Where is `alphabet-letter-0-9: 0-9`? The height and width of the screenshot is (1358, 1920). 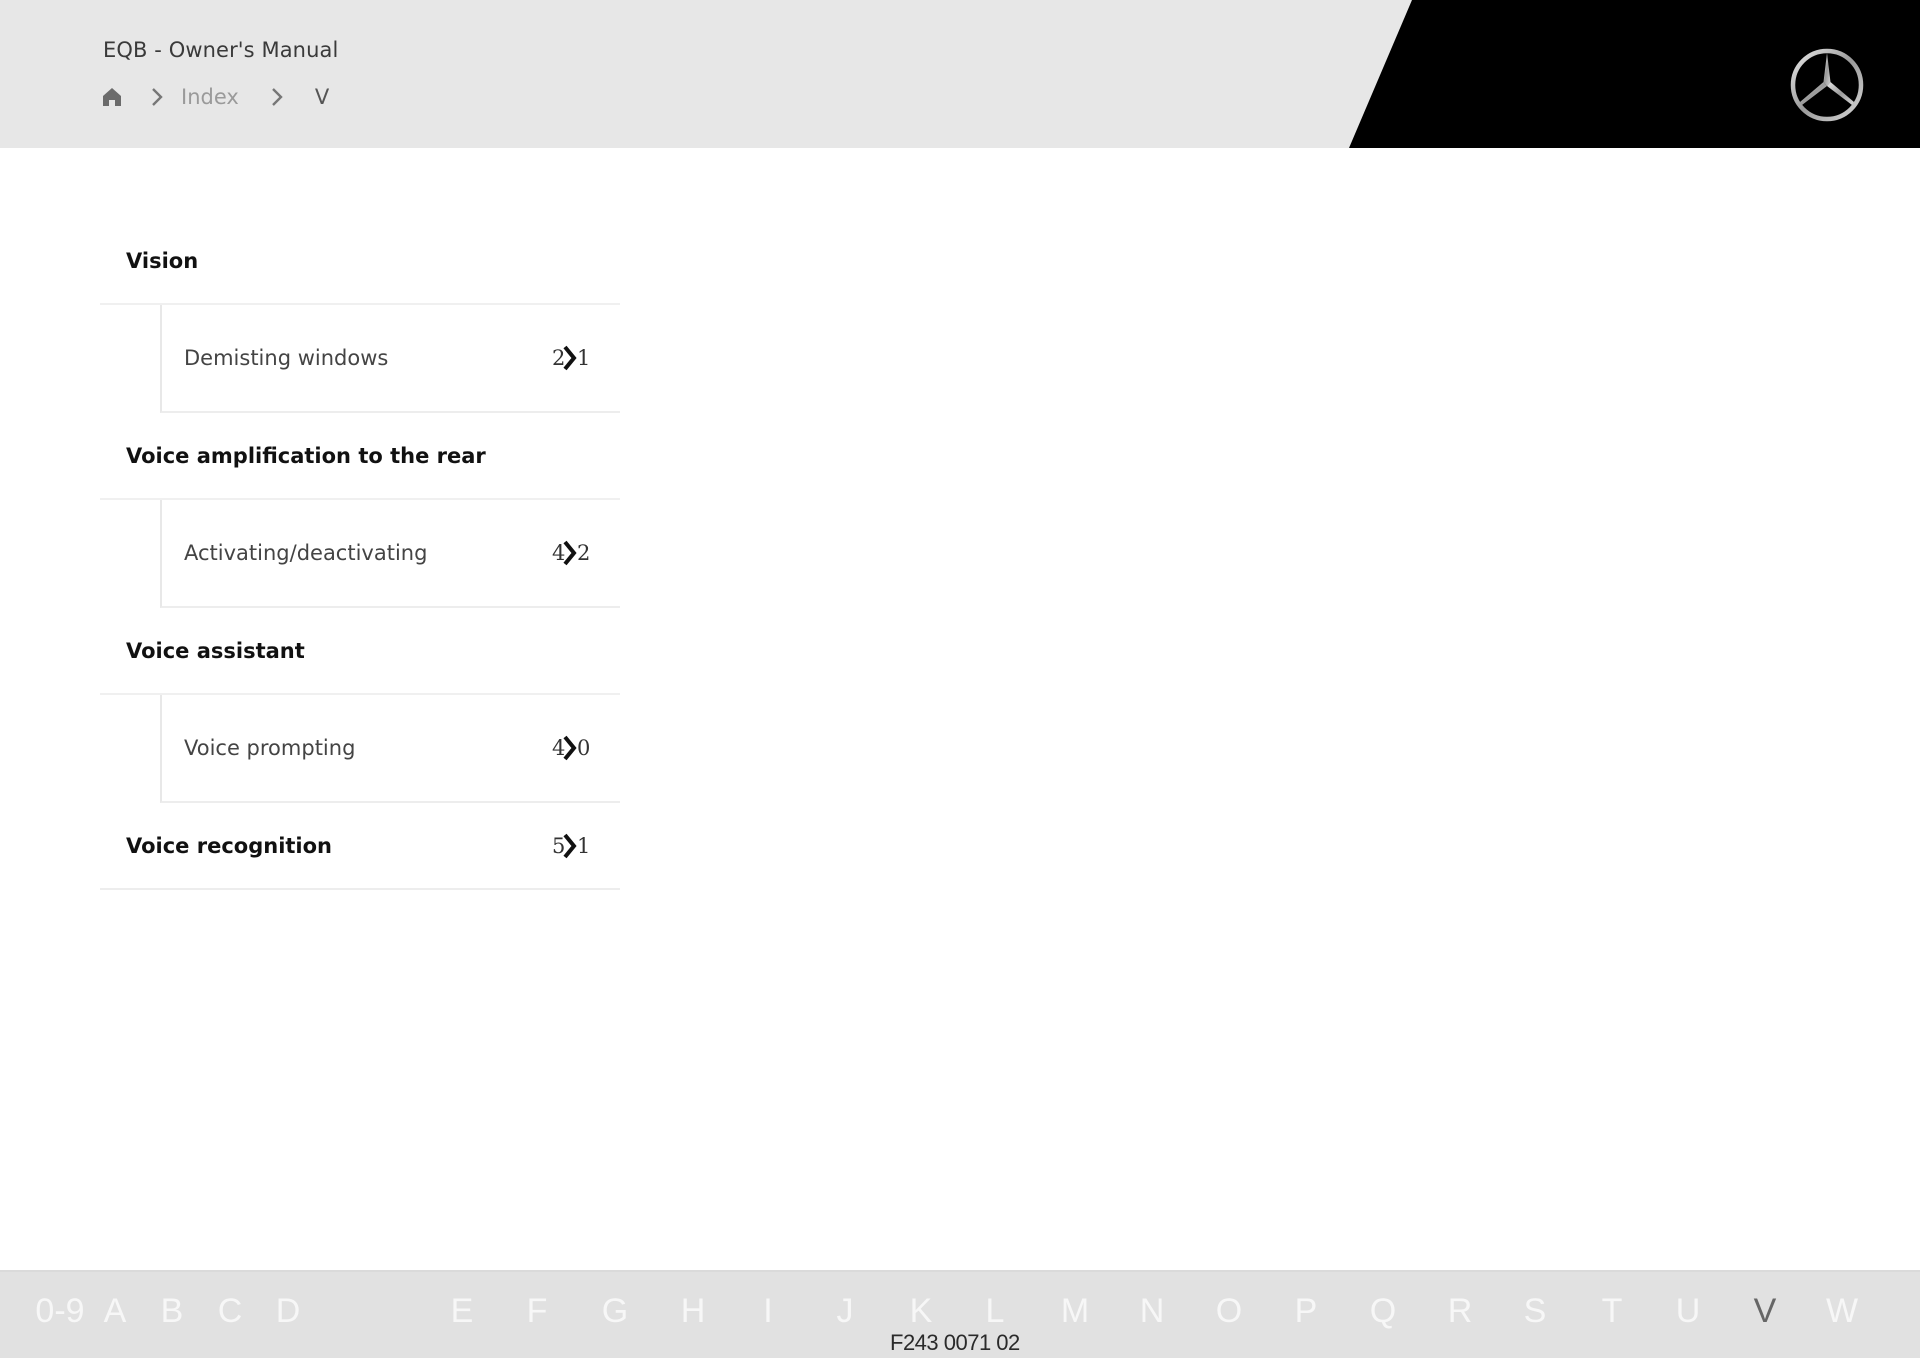
alphabet-letter-0-9: 0-9 is located at coordinates (59, 1311).